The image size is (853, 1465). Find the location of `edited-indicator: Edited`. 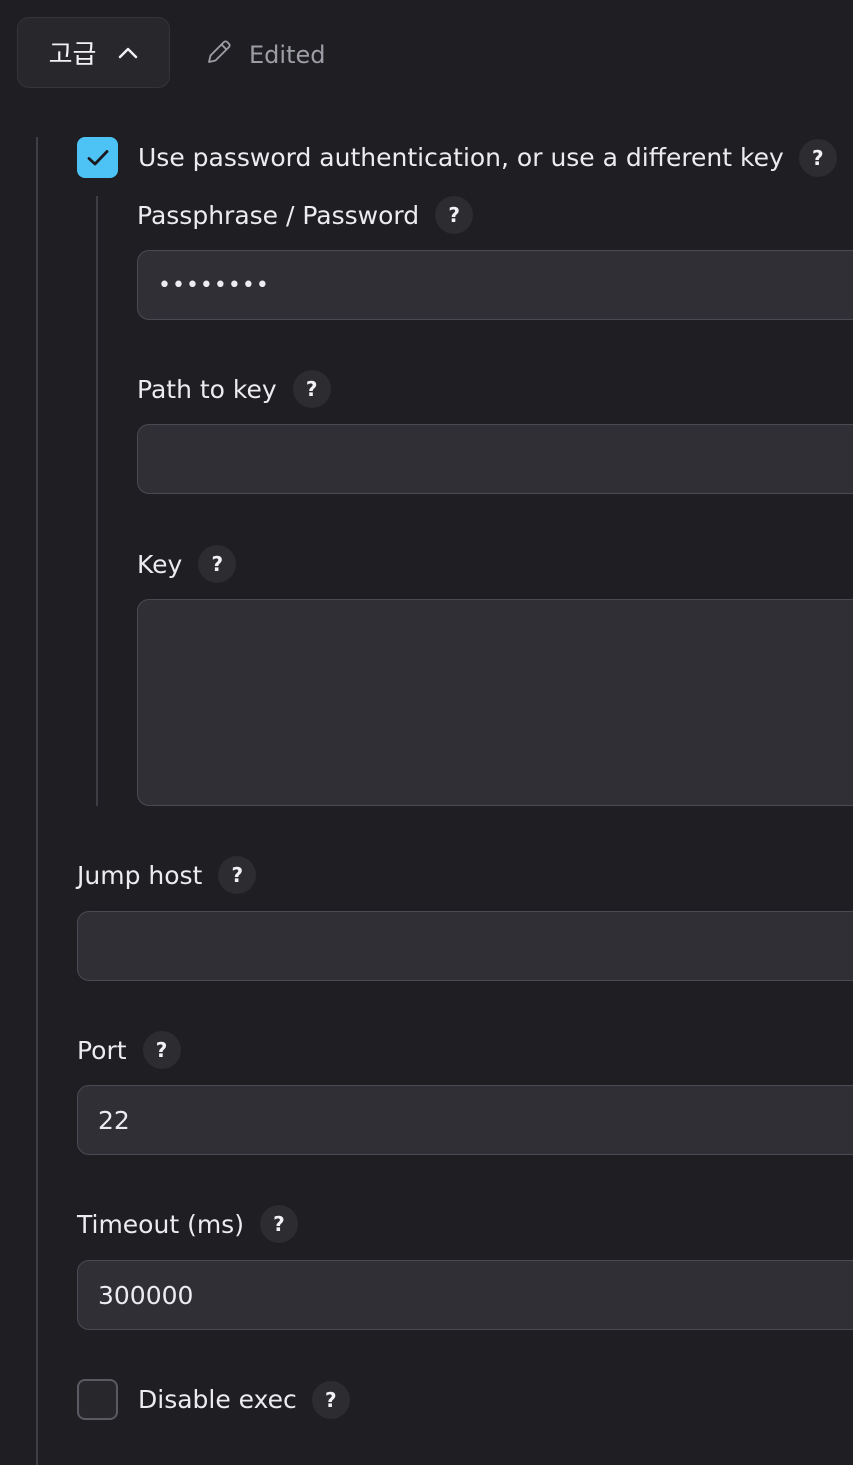

edited-indicator: Edited is located at coordinates (265, 55).